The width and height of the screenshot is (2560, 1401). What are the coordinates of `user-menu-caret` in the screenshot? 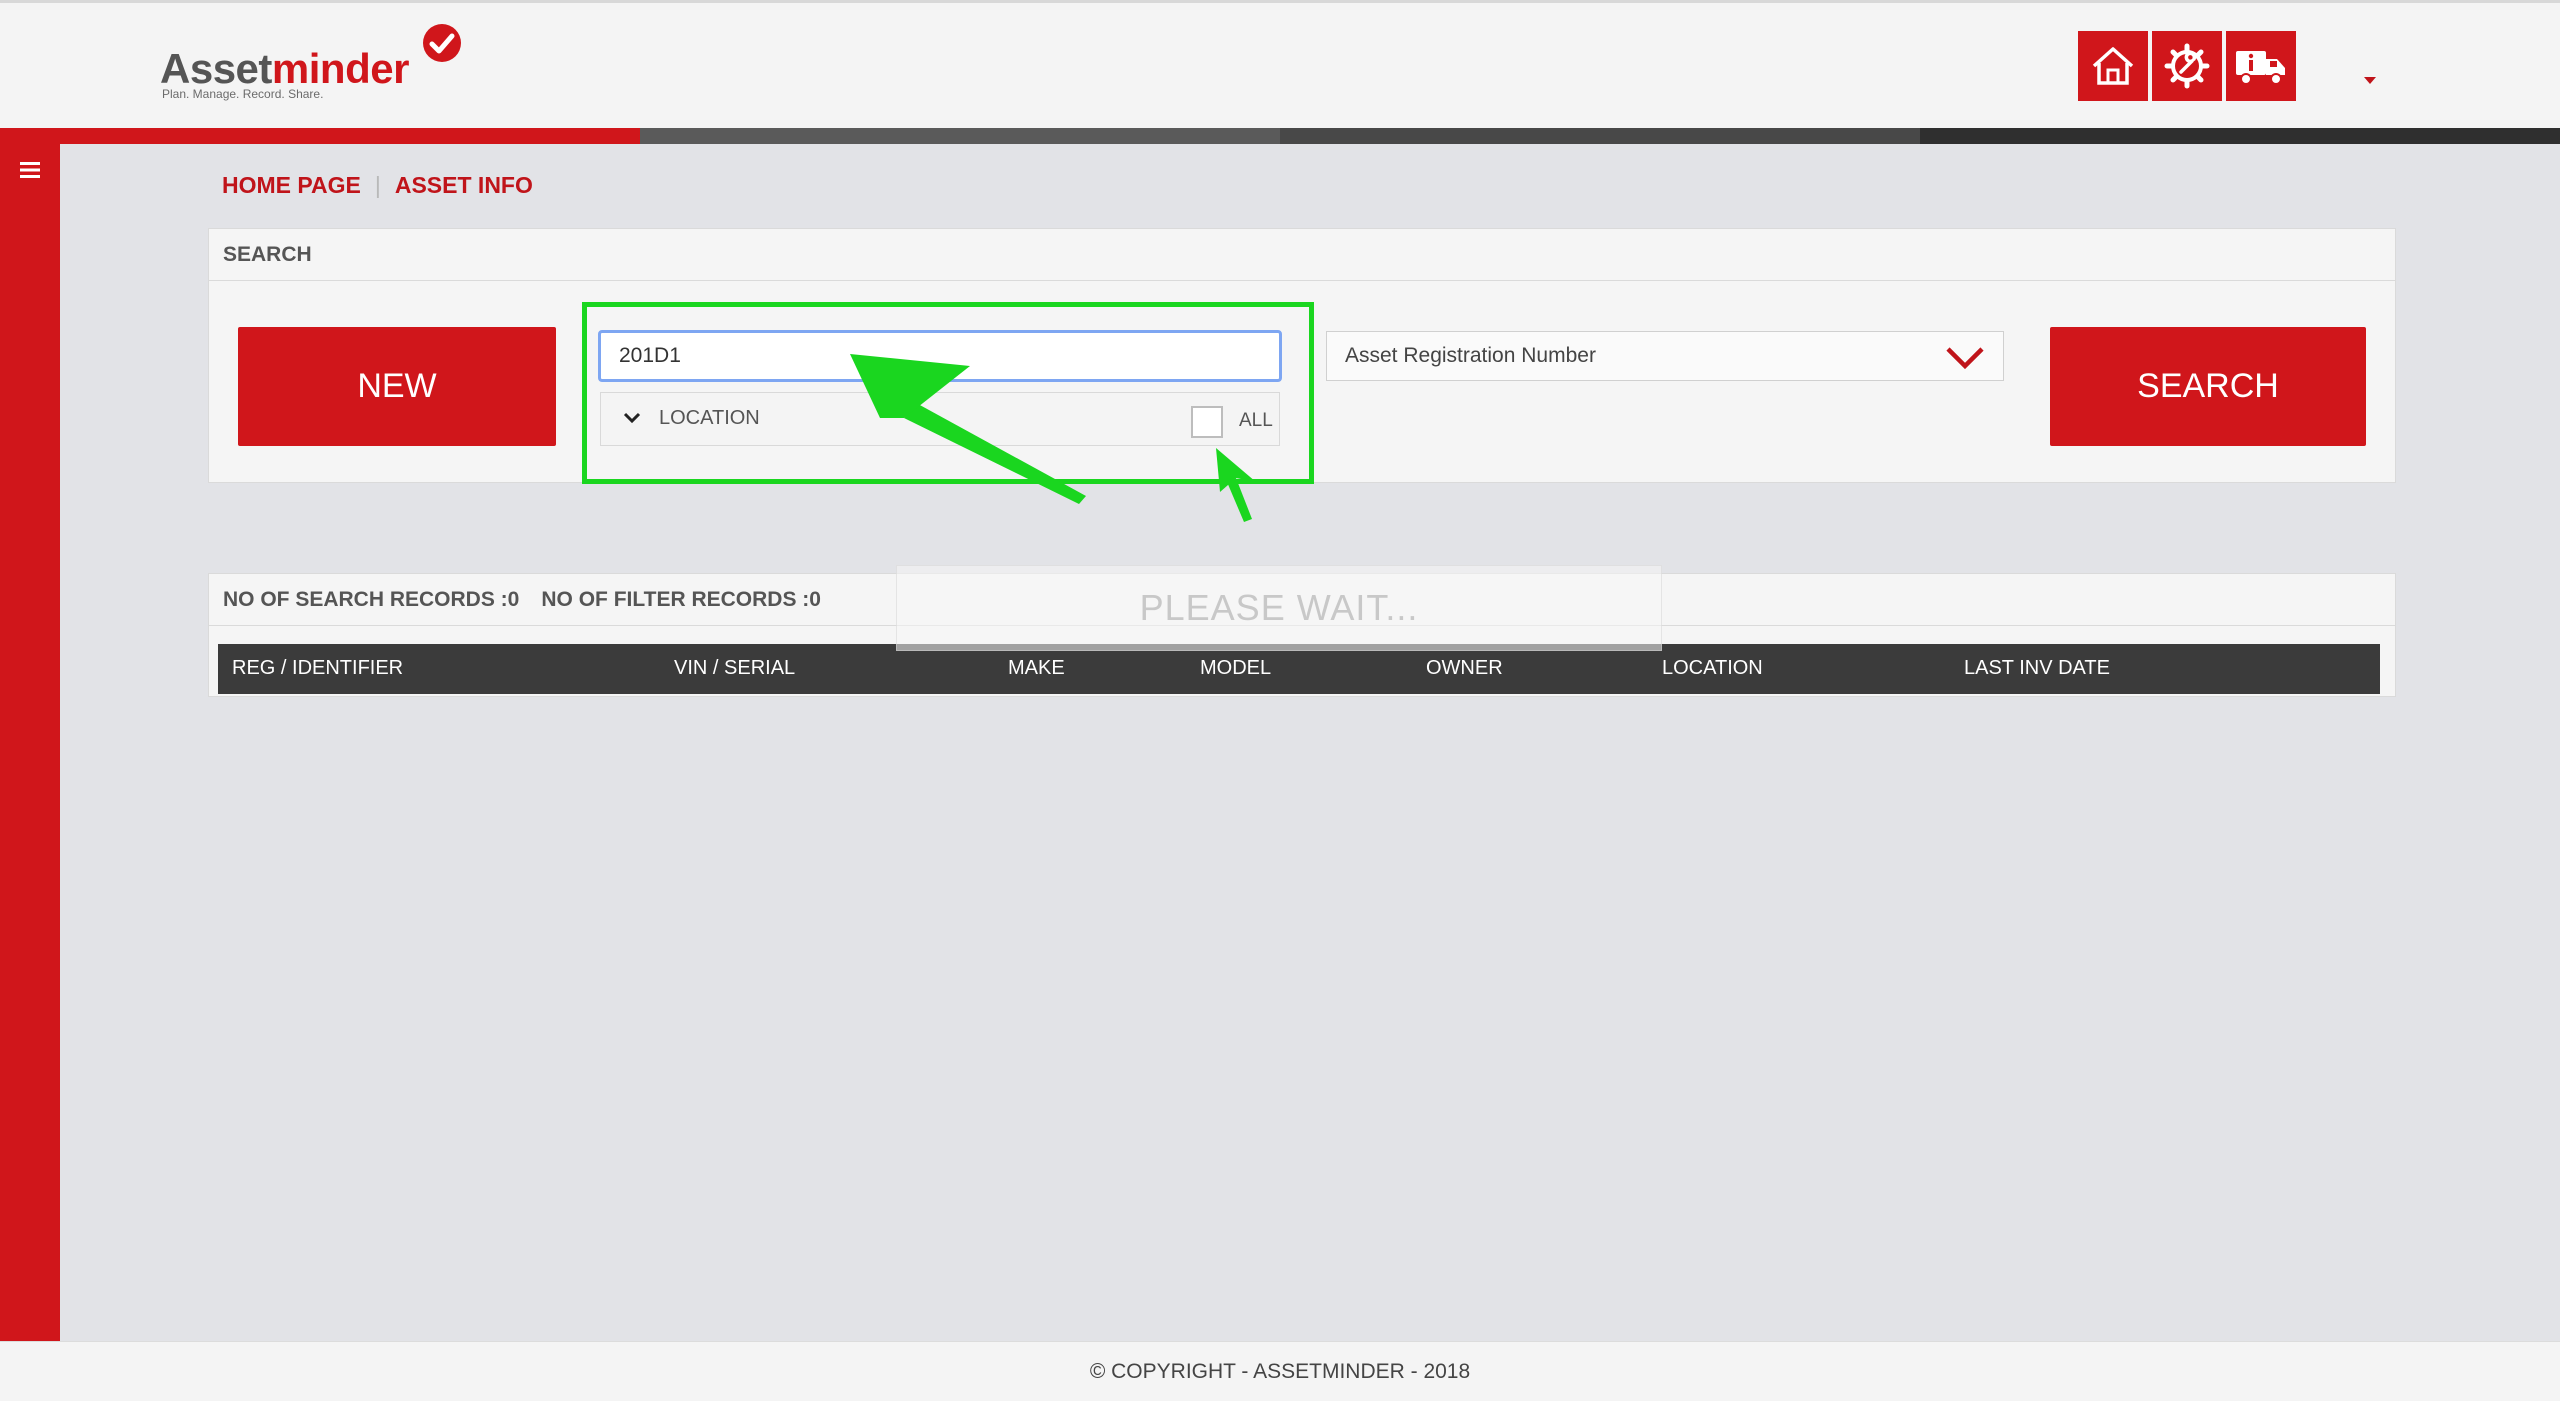 It's located at (2370, 80).